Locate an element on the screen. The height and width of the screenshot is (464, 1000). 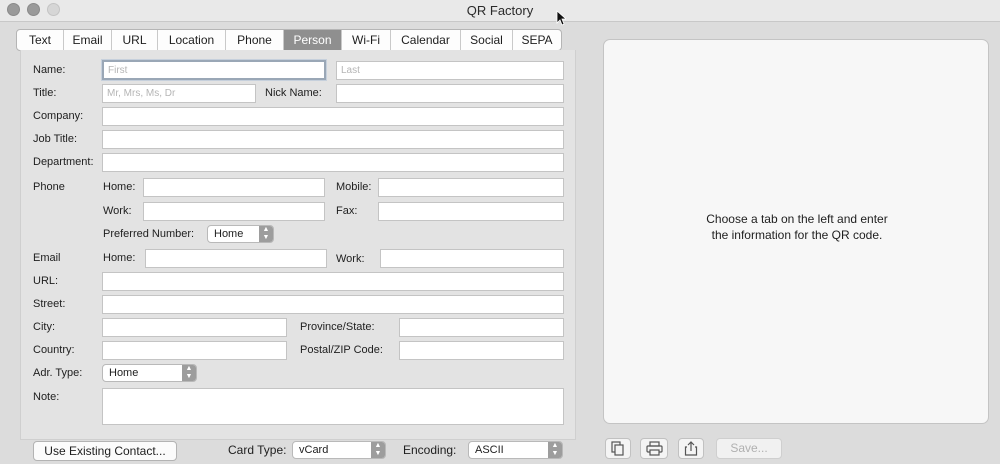
job-title-input is located at coordinates (333, 139).